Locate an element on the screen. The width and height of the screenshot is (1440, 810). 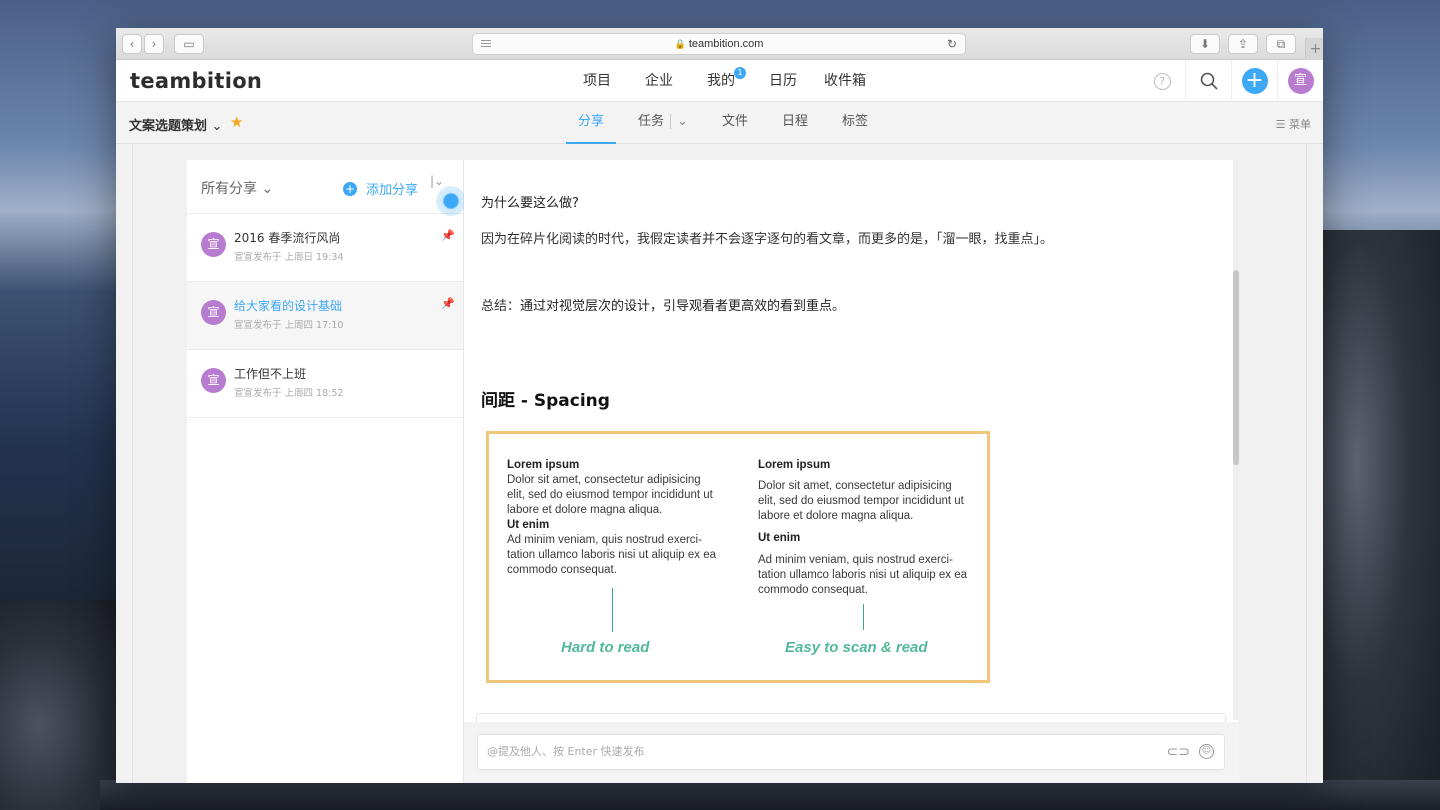
tab-tasks: 任务 ⌄ is located at coordinates (663, 123).